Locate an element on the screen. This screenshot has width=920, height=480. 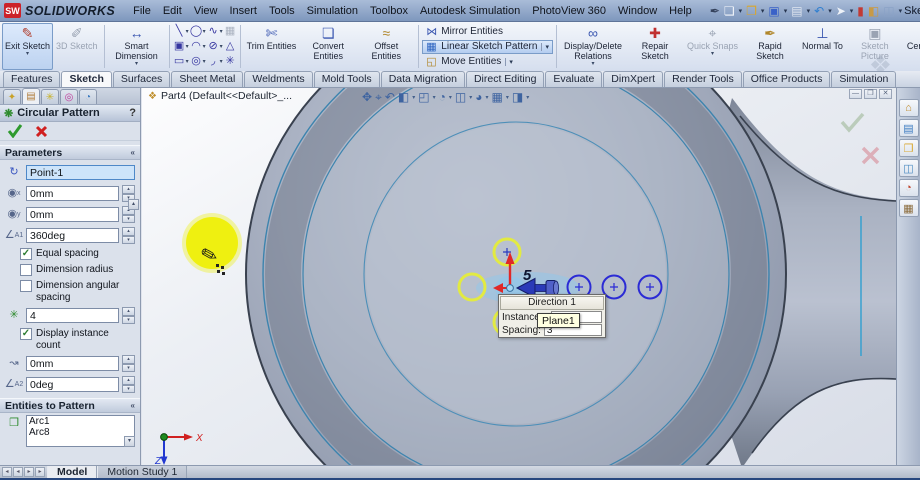
ellipse-tool: ⊘ ▾ is located at coordinates (214, 46).